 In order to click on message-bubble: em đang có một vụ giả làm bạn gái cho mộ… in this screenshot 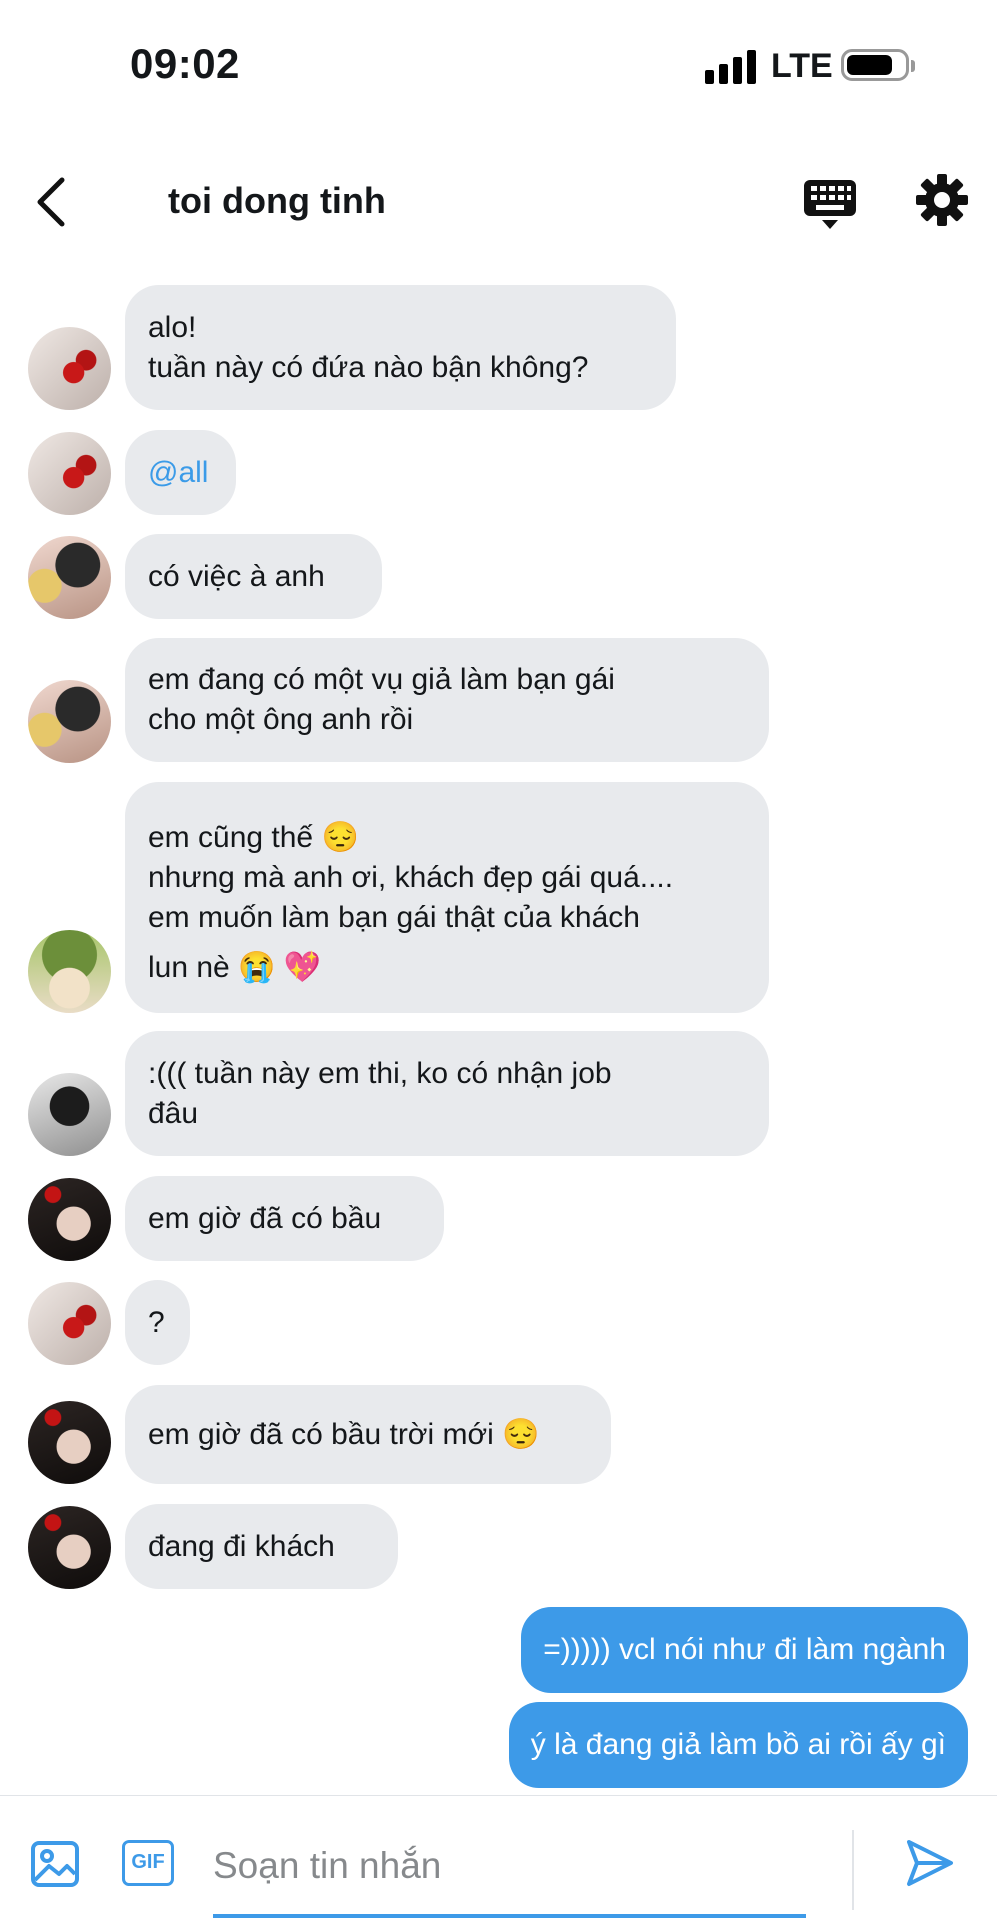, I will do `click(447, 700)`.